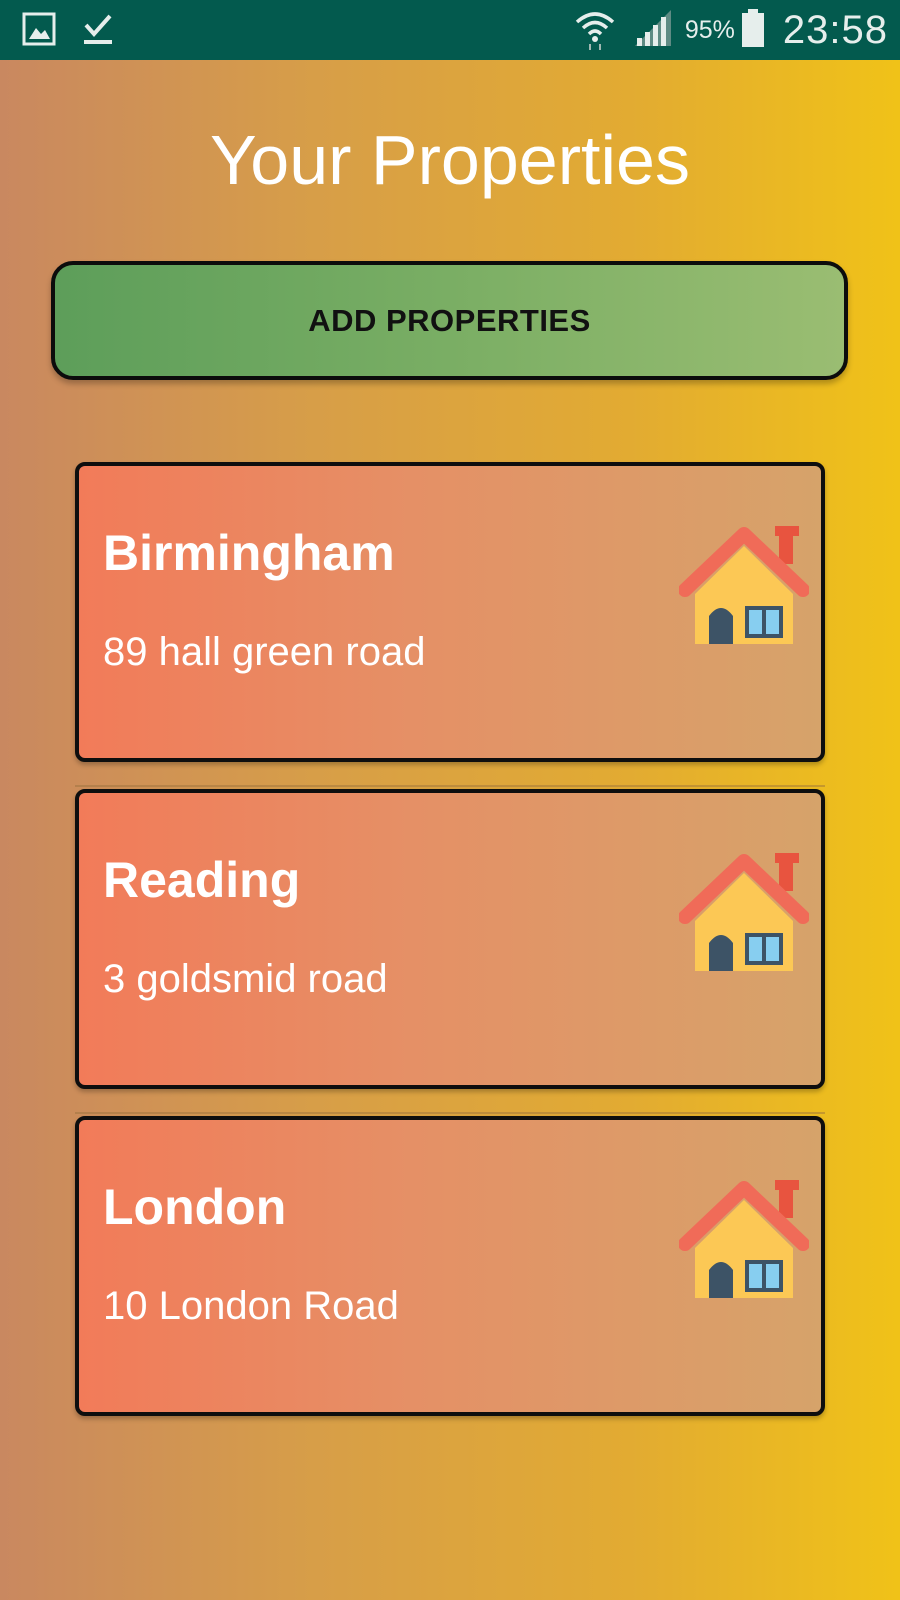  What do you see at coordinates (202, 880) in the screenshot?
I see `property-city: Reading` at bounding box center [202, 880].